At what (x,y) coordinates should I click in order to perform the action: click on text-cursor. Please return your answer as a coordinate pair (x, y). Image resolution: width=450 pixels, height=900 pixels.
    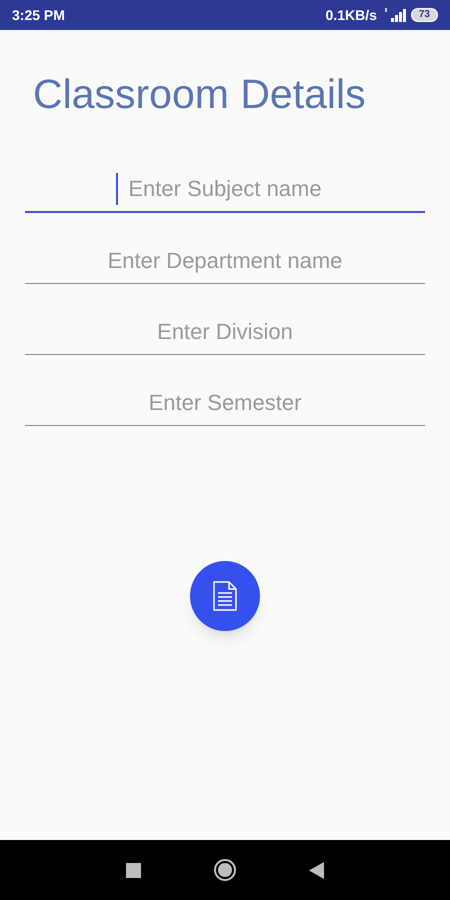
    Looking at the image, I should click on (117, 189).